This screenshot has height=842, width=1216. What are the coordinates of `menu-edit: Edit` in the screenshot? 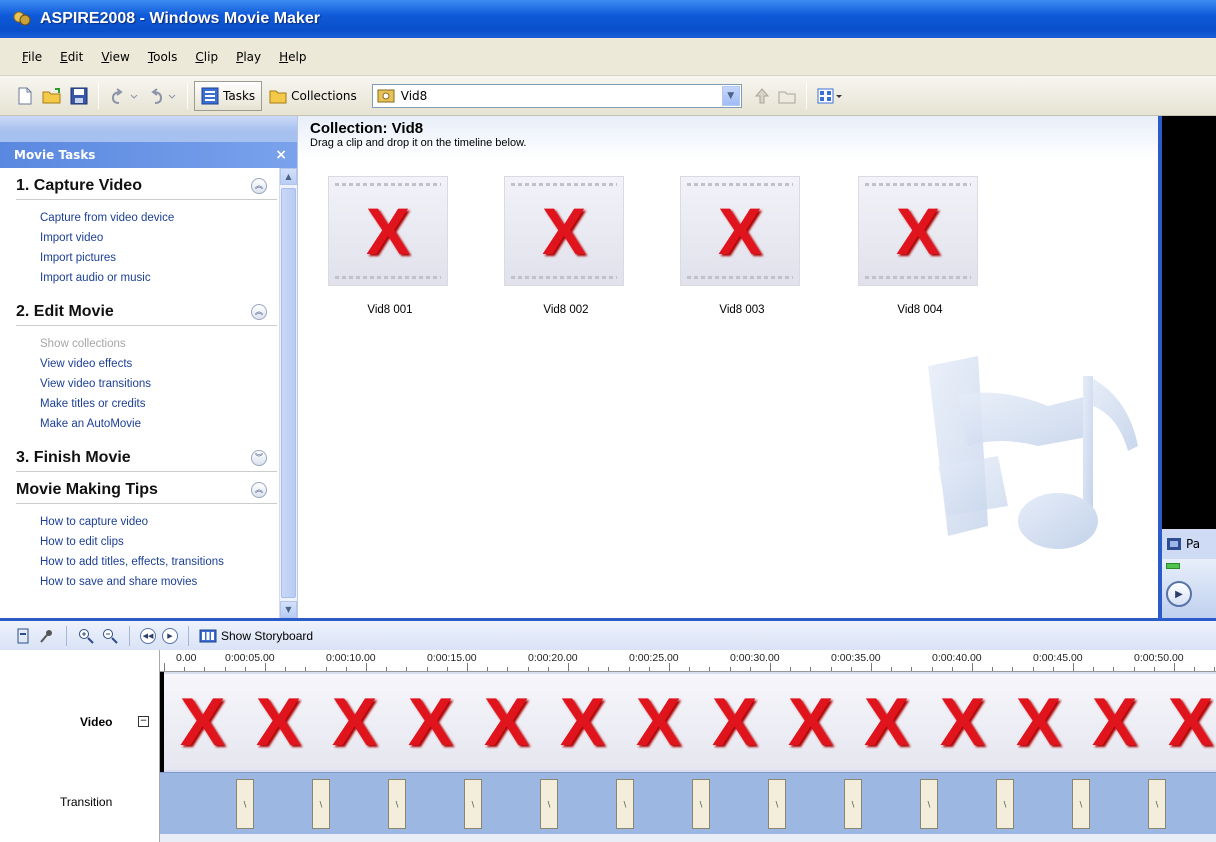 It's located at (71, 57).